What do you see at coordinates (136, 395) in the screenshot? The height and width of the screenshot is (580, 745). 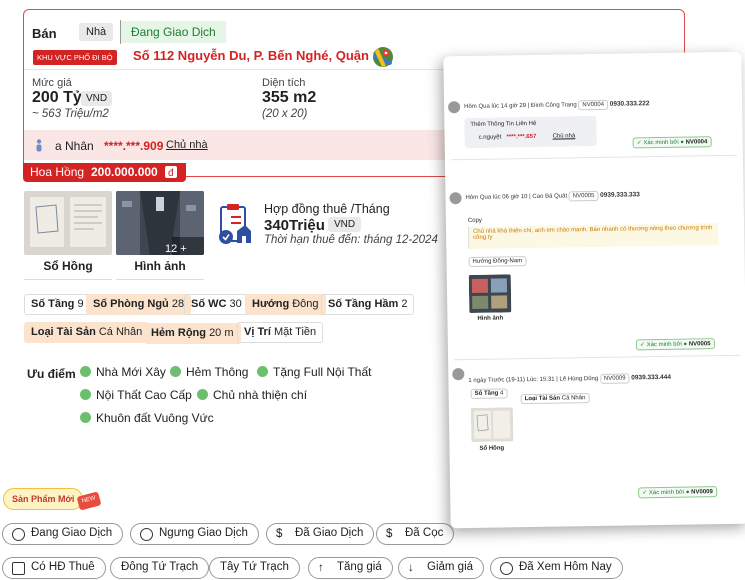 I see `advantage-item: Nội Thất Cao Cấp` at bounding box center [136, 395].